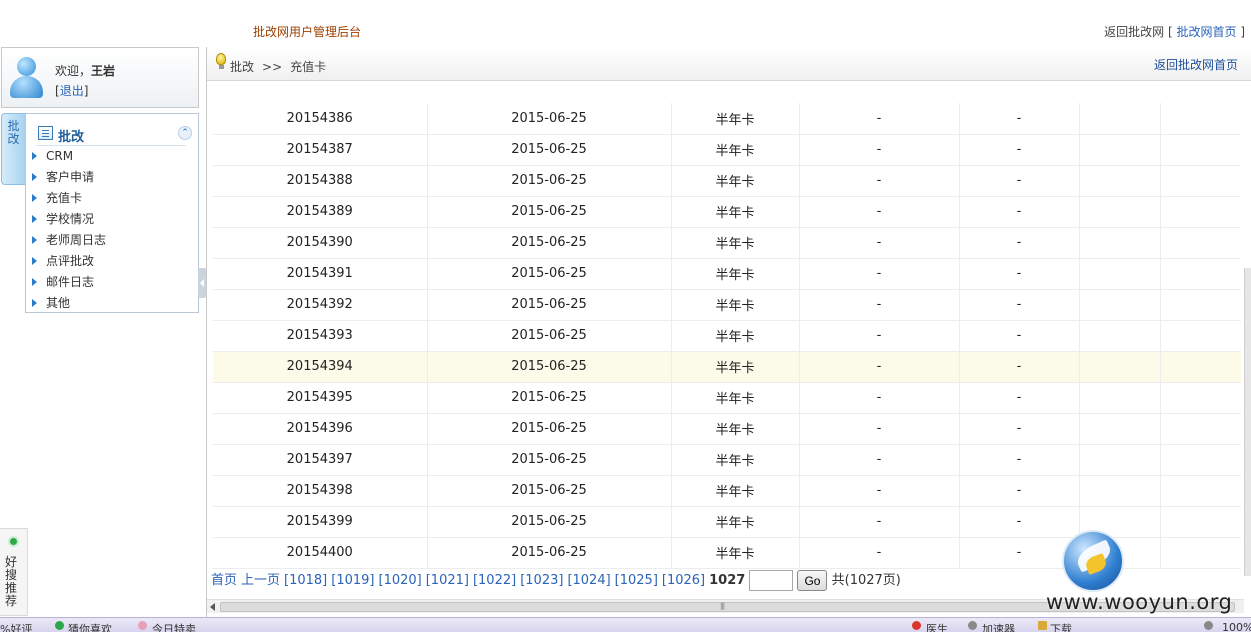 The image size is (1251, 632). Describe the element at coordinates (307, 32) in the screenshot. I see `page-title: 批改网用户管理后台` at that location.